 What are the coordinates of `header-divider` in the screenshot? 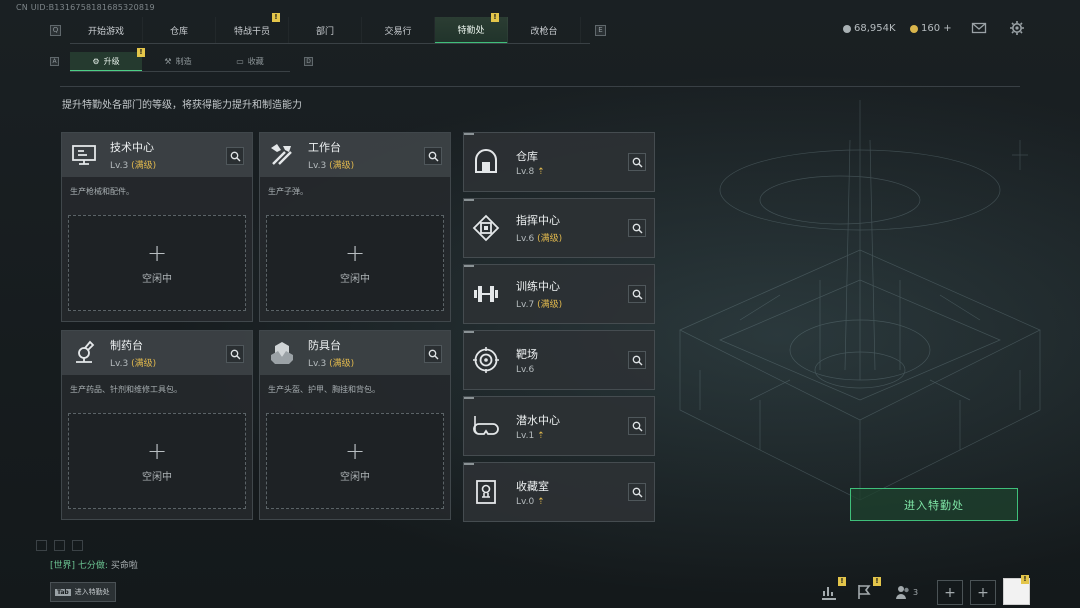 It's located at (540, 86).